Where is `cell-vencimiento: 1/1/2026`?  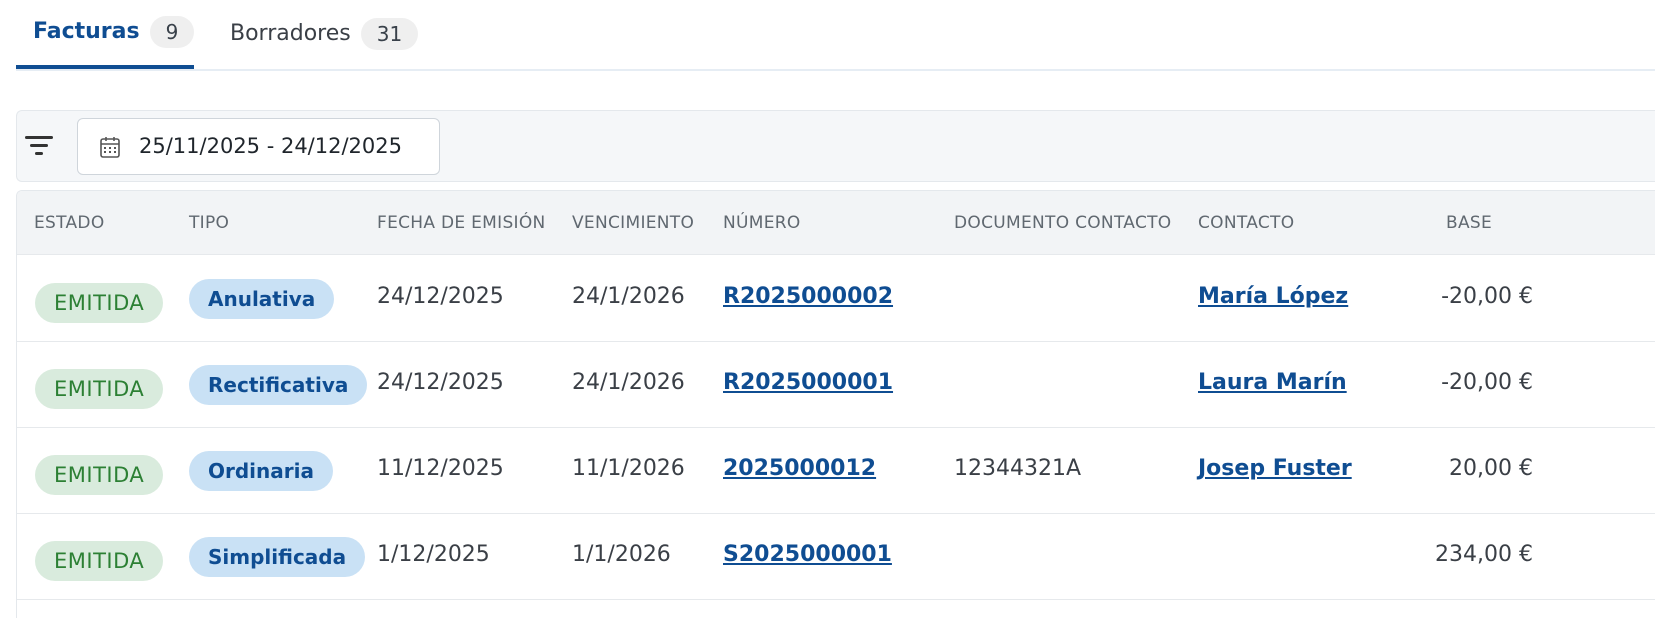
cell-vencimiento: 1/1/2026 is located at coordinates (621, 554).